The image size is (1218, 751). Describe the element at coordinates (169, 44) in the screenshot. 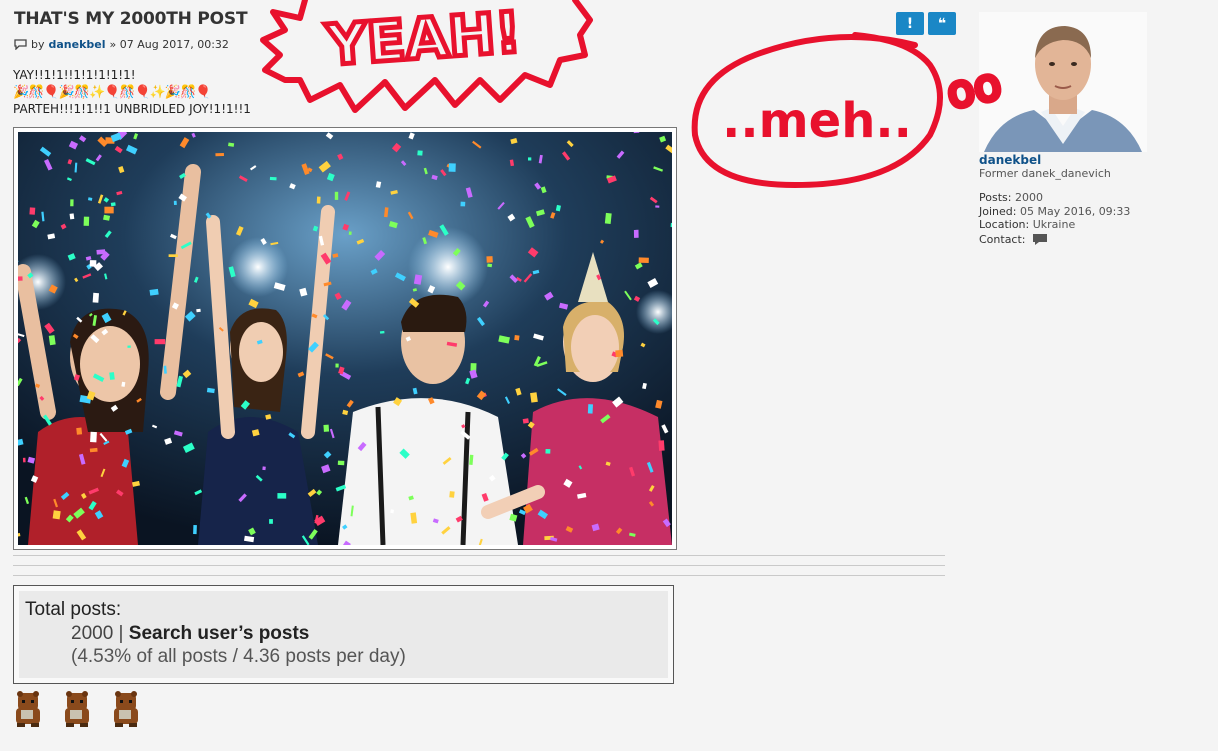

I see `post-date: » 07 Aug 2017, 00:32` at that location.